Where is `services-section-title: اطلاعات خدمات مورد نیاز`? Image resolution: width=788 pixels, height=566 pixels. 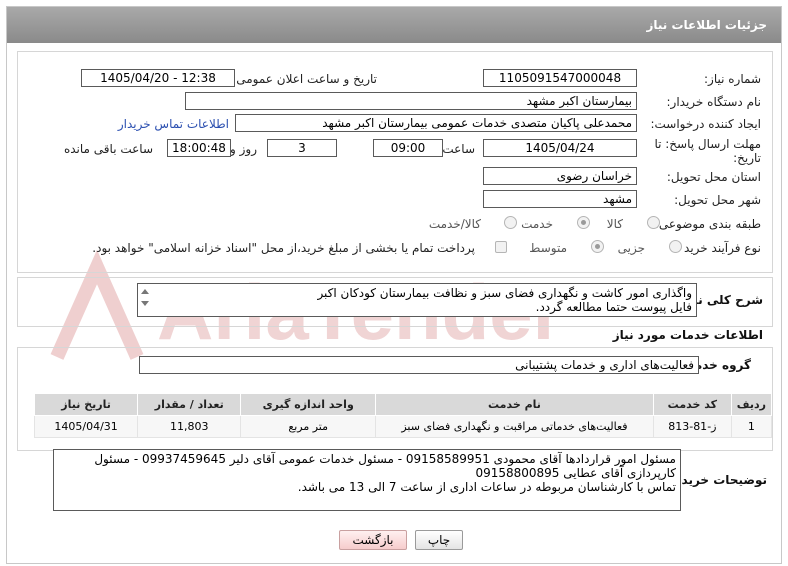 services-section-title: اطلاعات خدمات مورد نیاز is located at coordinates (687, 335).